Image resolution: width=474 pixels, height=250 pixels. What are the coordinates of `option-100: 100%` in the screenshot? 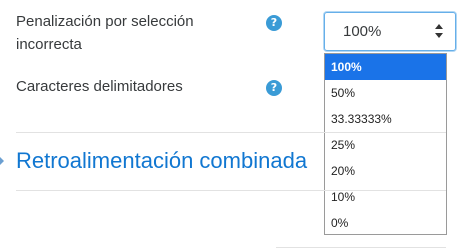 It's located at (385, 67).